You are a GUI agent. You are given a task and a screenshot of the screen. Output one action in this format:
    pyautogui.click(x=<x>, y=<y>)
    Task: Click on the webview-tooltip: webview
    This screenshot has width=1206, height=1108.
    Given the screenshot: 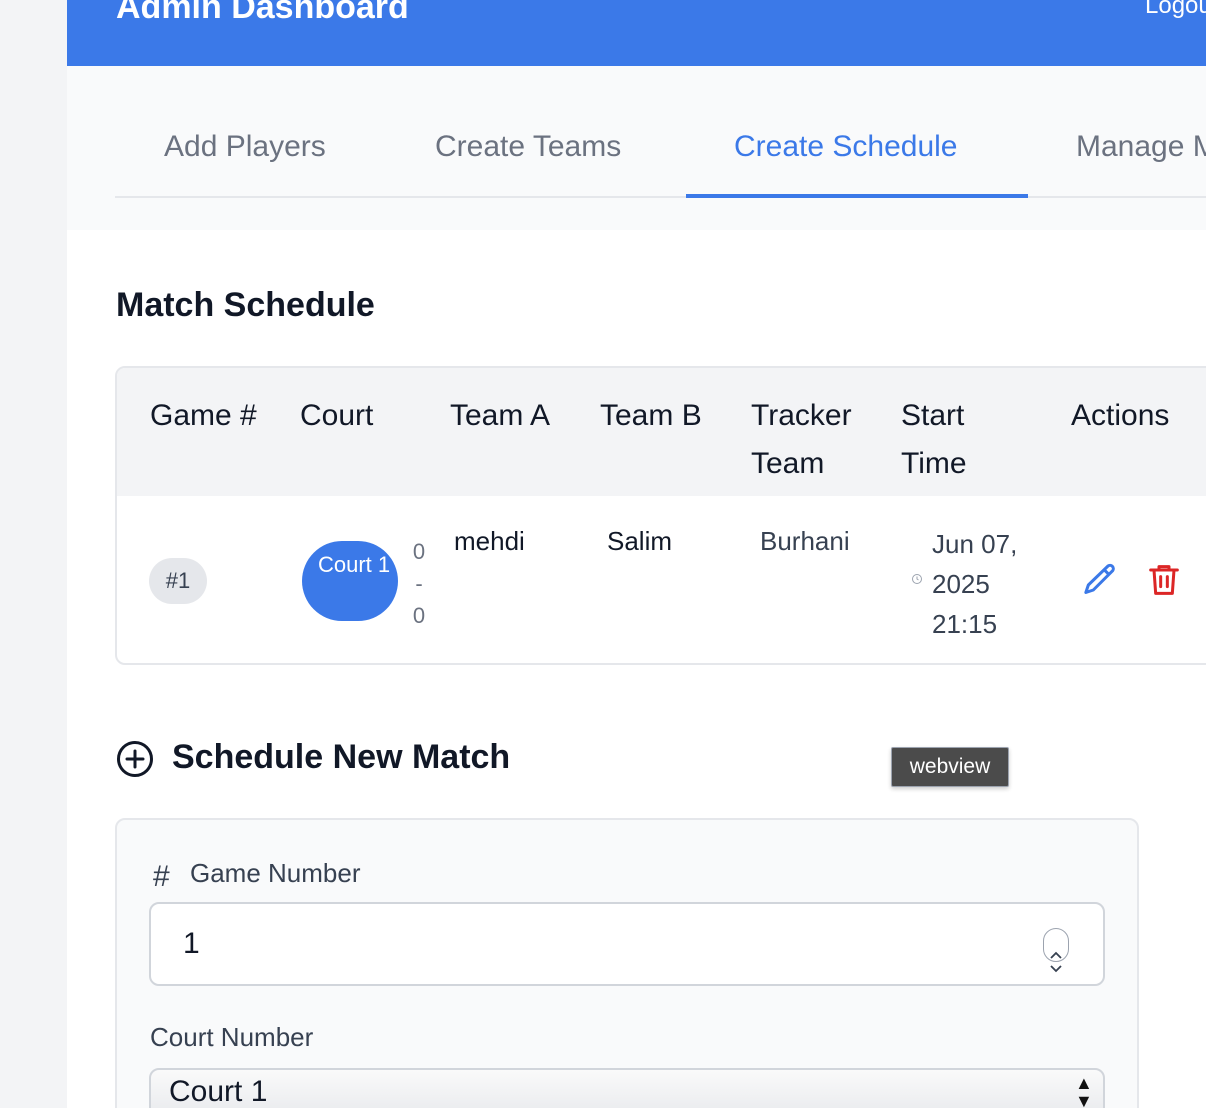 What is the action you would take?
    pyautogui.click(x=950, y=767)
    